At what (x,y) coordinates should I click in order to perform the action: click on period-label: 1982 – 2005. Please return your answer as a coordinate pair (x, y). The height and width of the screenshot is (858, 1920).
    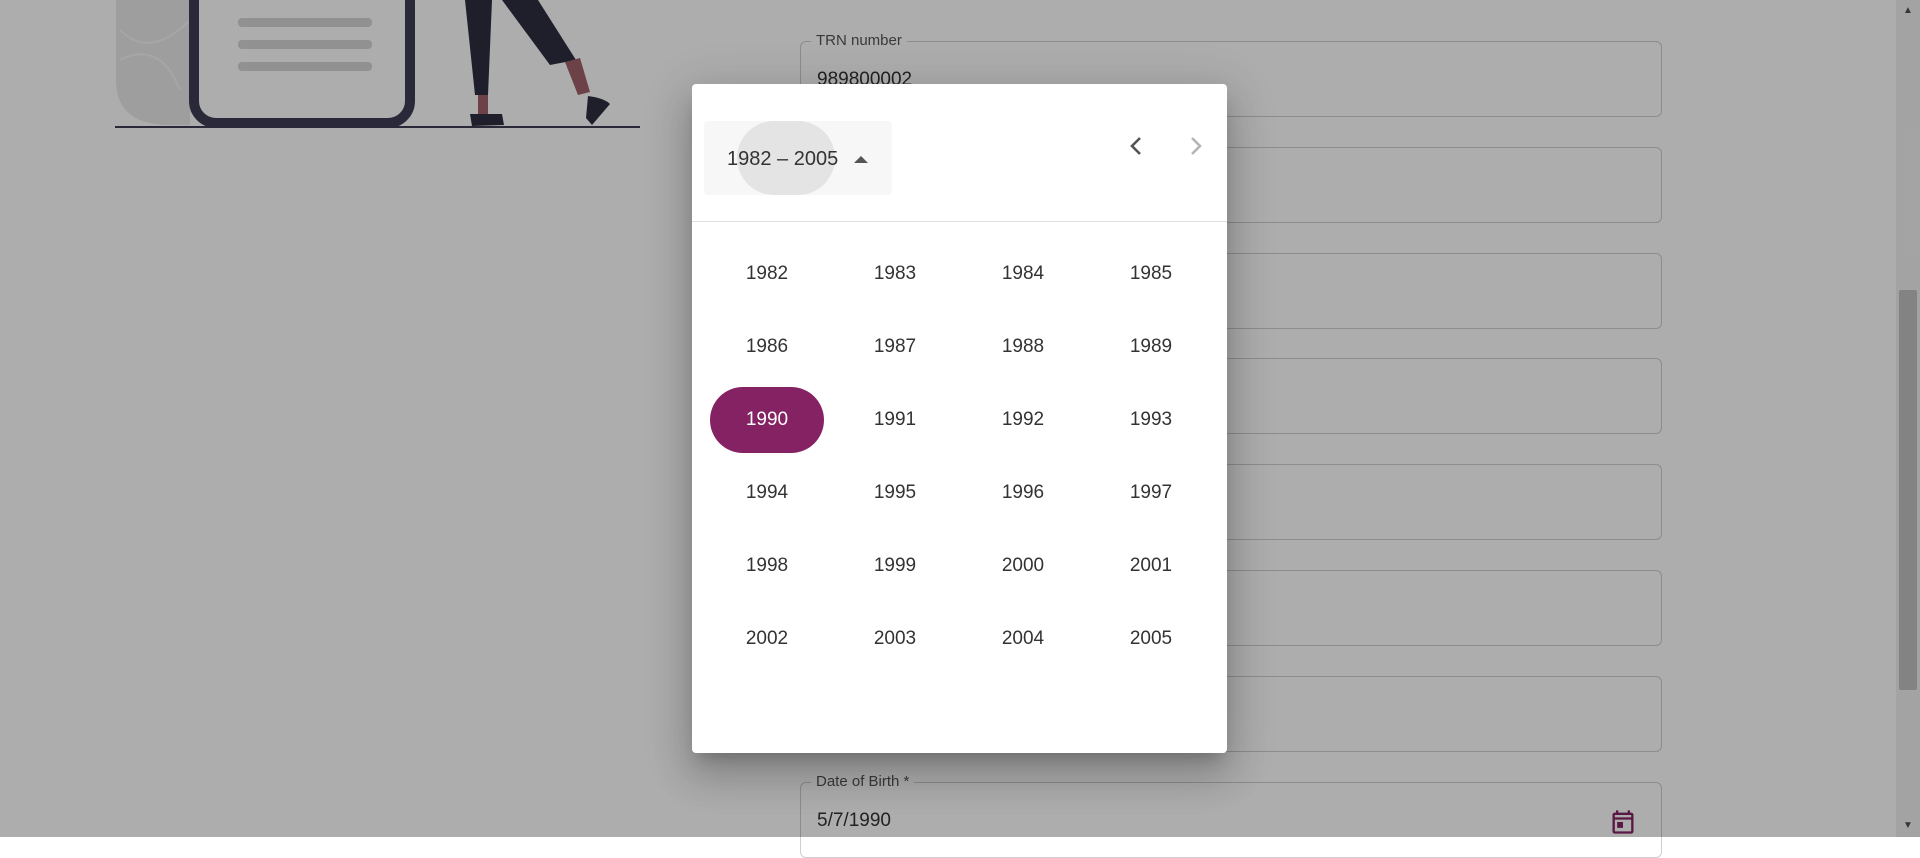
    Looking at the image, I should click on (783, 159).